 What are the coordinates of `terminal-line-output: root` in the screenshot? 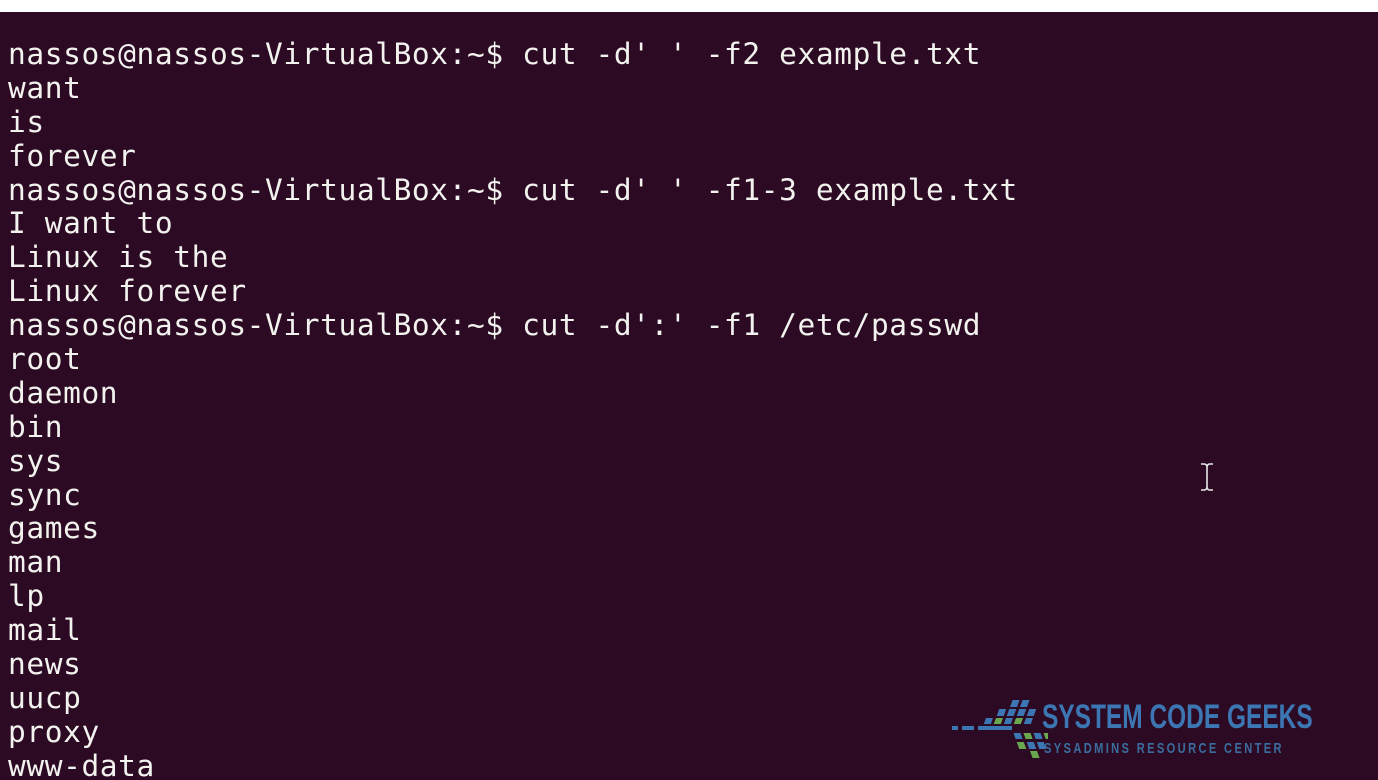 It's located at (45, 359).